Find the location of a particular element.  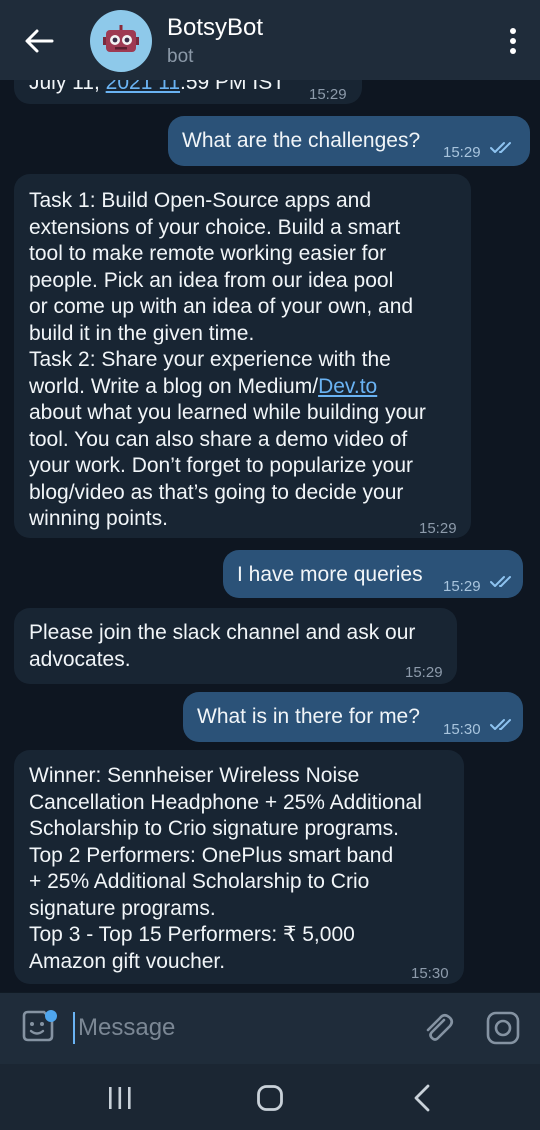

chat-subtitle: bot is located at coordinates (180, 56).